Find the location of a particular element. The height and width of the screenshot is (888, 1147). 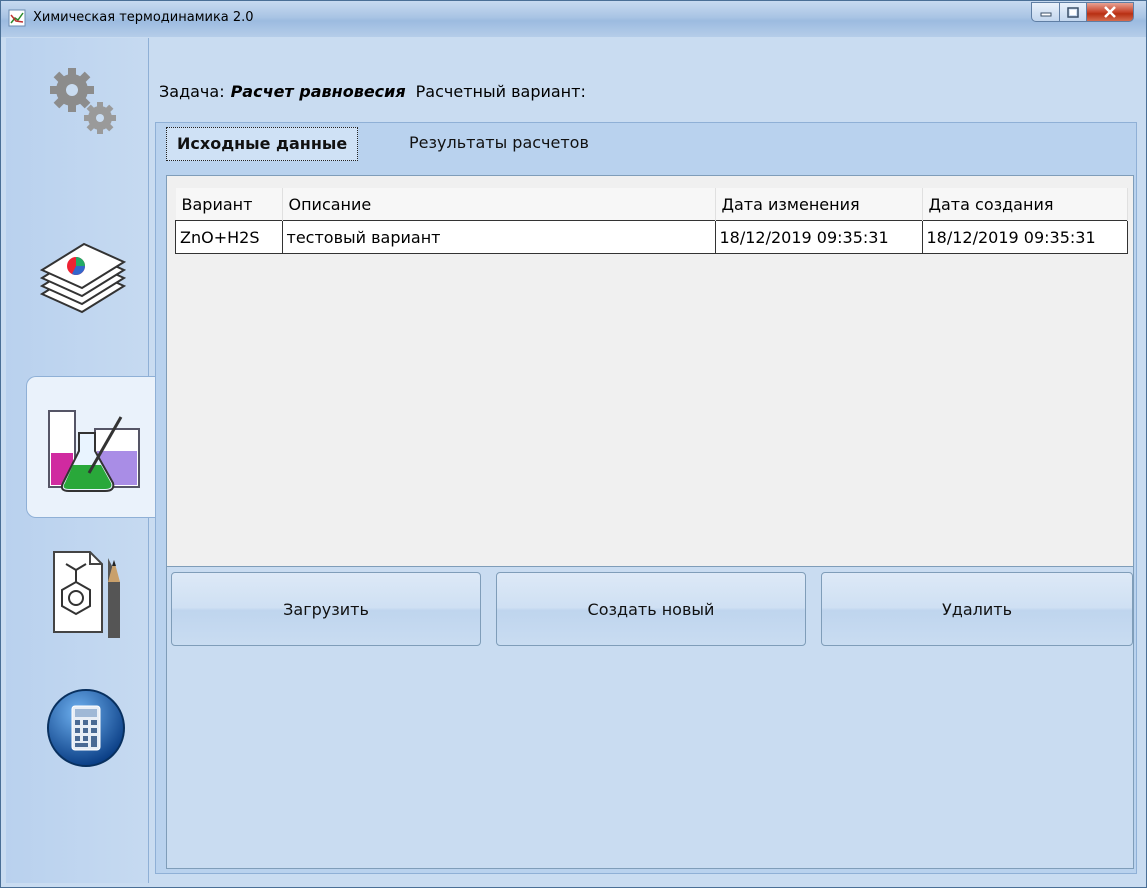

cell-description: тестовый вариант is located at coordinates (498, 237).